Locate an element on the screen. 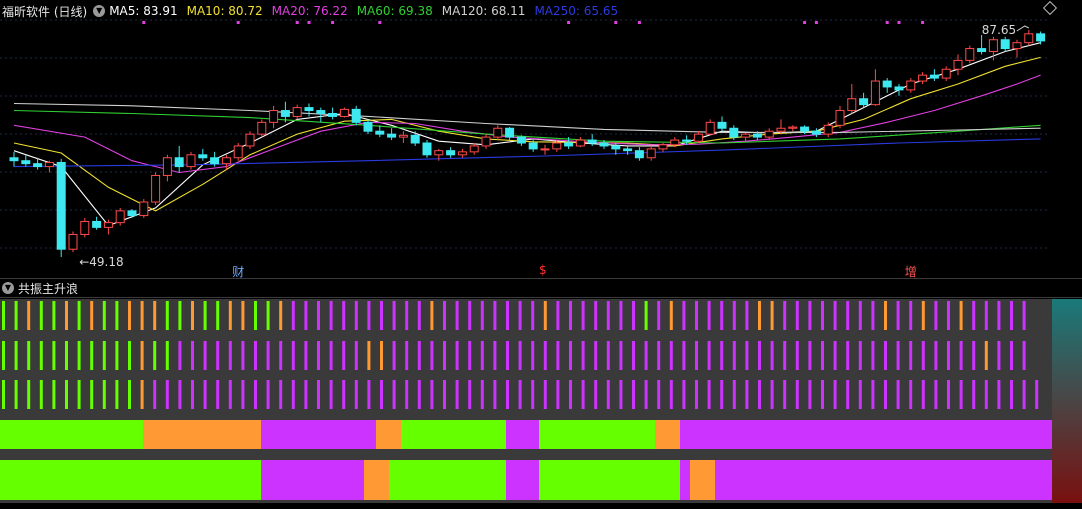  indicator-header: ▼ 共振主升浪 is located at coordinates (39, 288).